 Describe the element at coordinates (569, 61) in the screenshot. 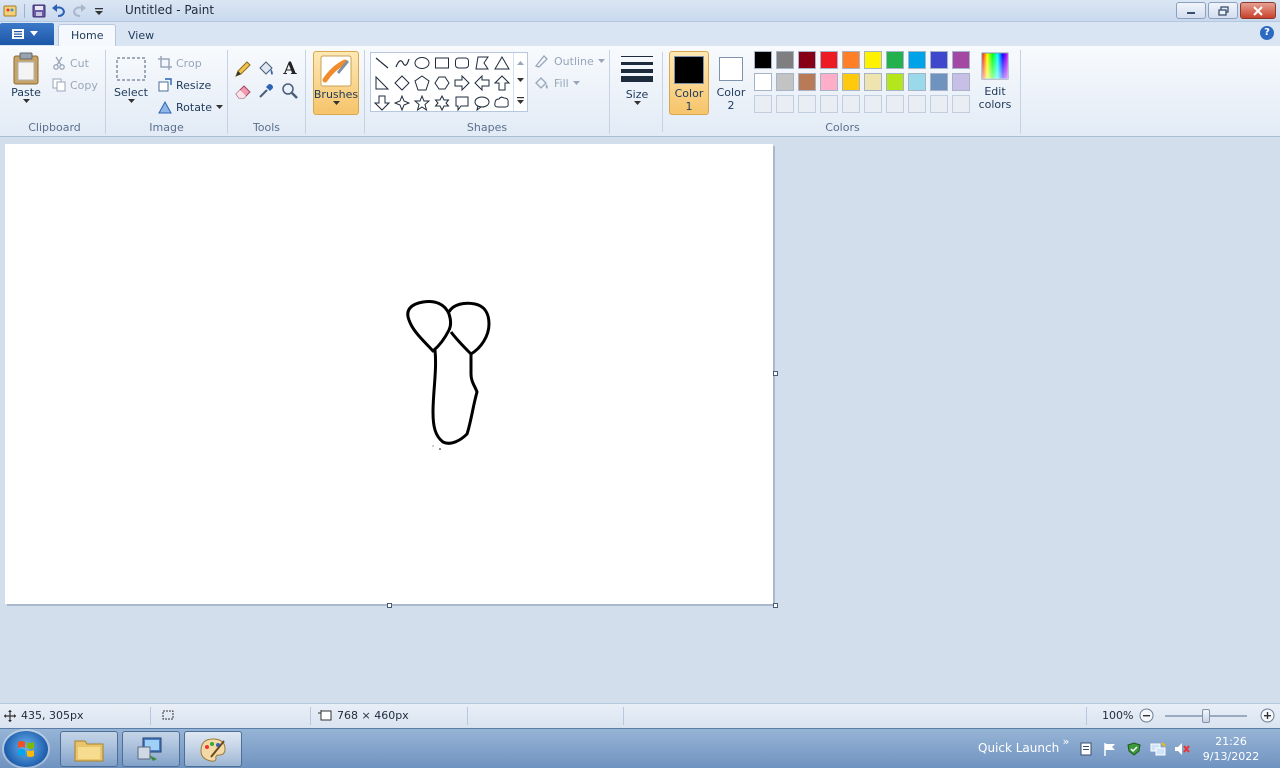

I see `outline-button: Outline` at that location.